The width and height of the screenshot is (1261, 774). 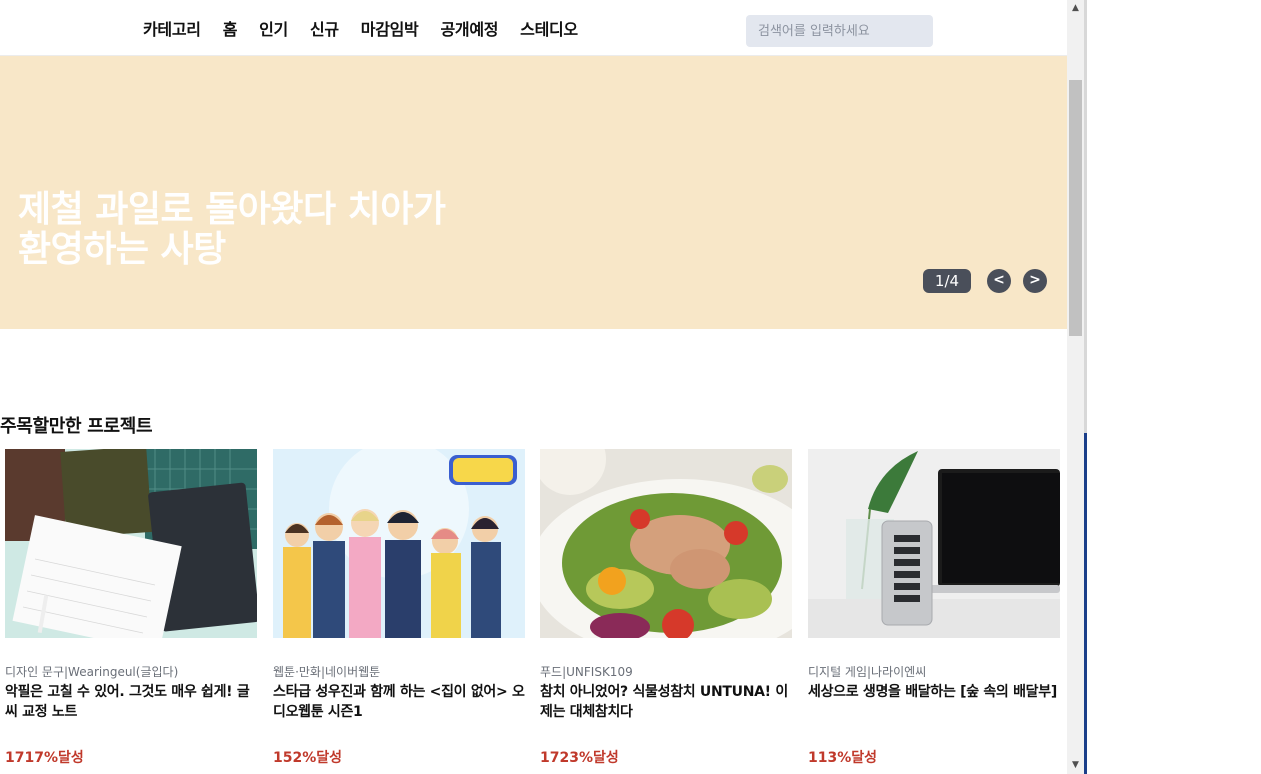 I want to click on webtoon-characters-image, so click(x=399, y=543).